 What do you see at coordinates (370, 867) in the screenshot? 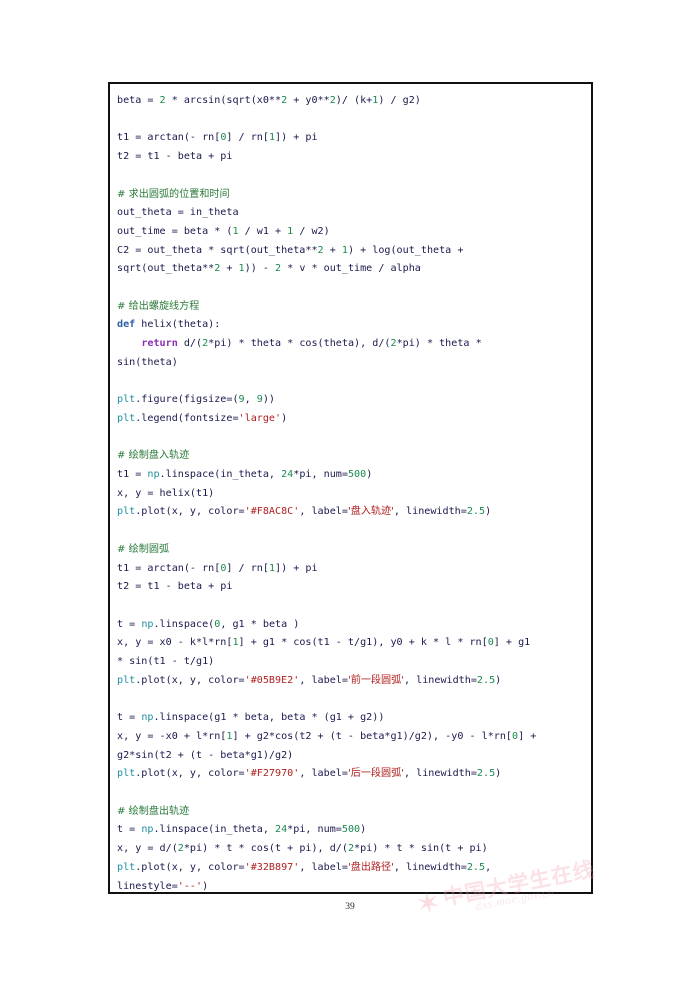
I see `code-token-str: '盘出路径'` at bounding box center [370, 867].